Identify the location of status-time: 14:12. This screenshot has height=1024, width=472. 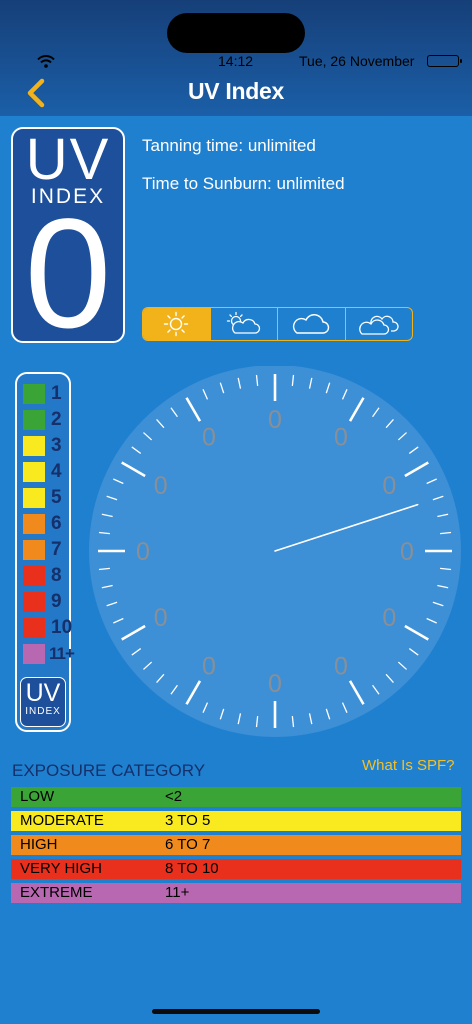
(236, 61).